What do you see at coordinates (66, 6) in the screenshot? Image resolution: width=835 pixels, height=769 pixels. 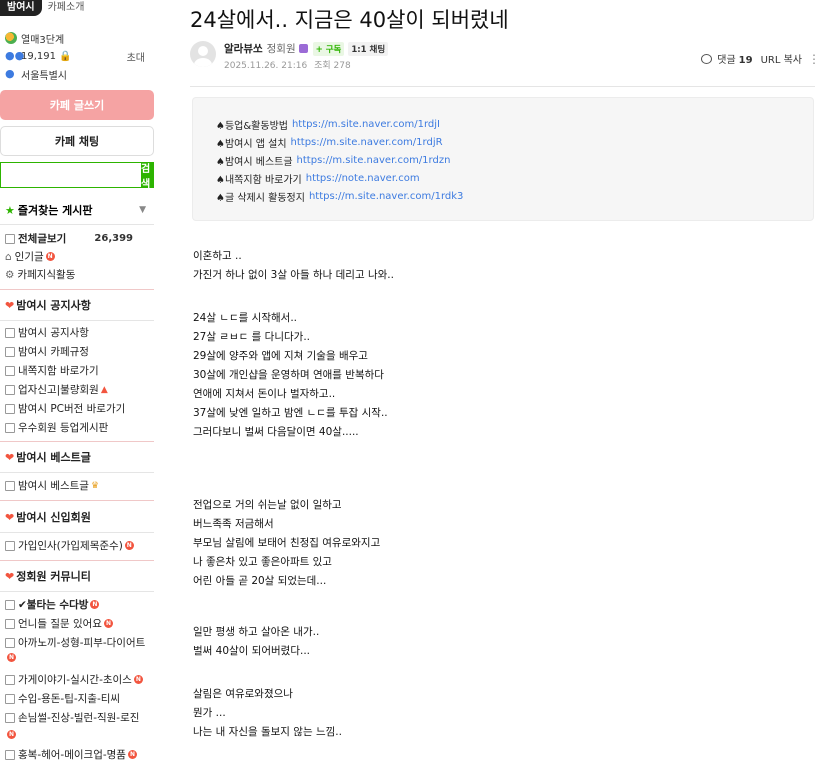 I see `cafe-intro-link: 카페소개` at bounding box center [66, 6].